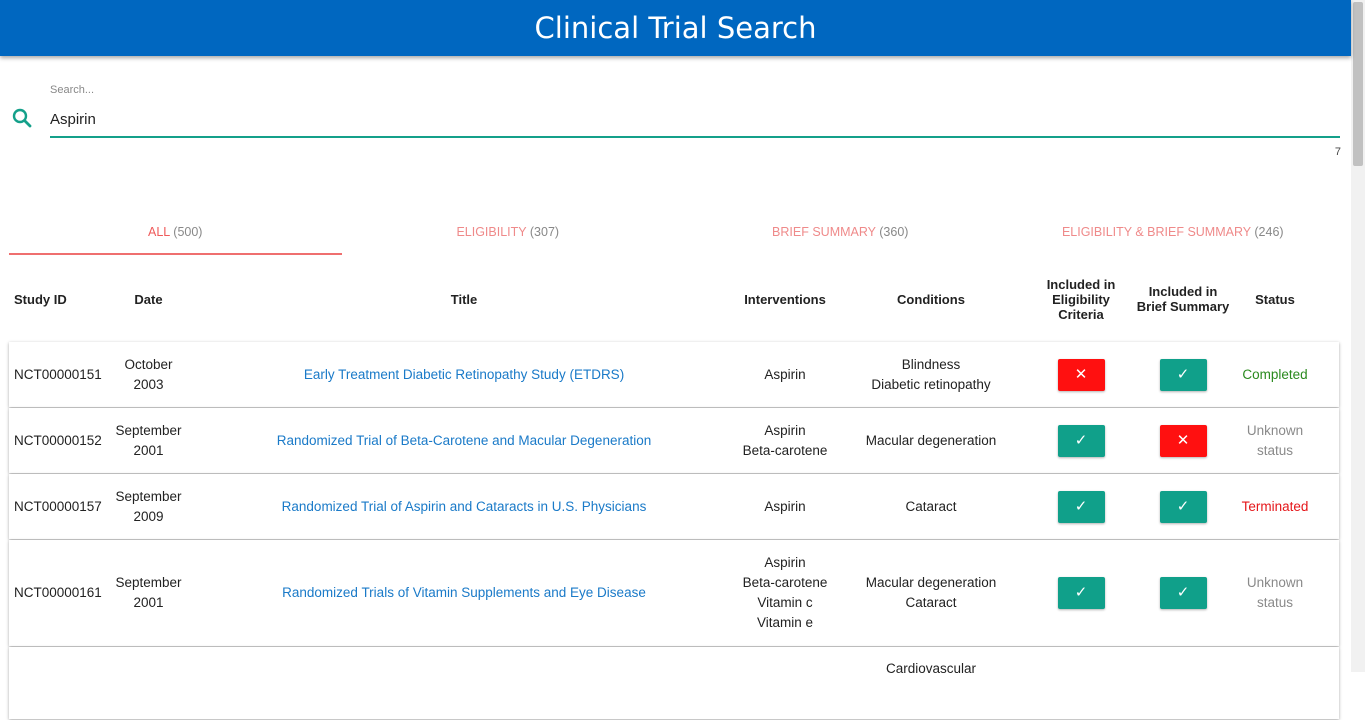 The width and height of the screenshot is (1365, 720). I want to click on study-date: September 2009, so click(148, 506).